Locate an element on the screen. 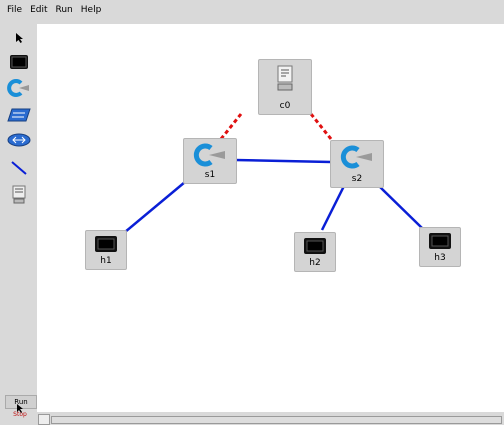 The width and height of the screenshot is (504, 425). controller-node-c0: c0 is located at coordinates (285, 87).